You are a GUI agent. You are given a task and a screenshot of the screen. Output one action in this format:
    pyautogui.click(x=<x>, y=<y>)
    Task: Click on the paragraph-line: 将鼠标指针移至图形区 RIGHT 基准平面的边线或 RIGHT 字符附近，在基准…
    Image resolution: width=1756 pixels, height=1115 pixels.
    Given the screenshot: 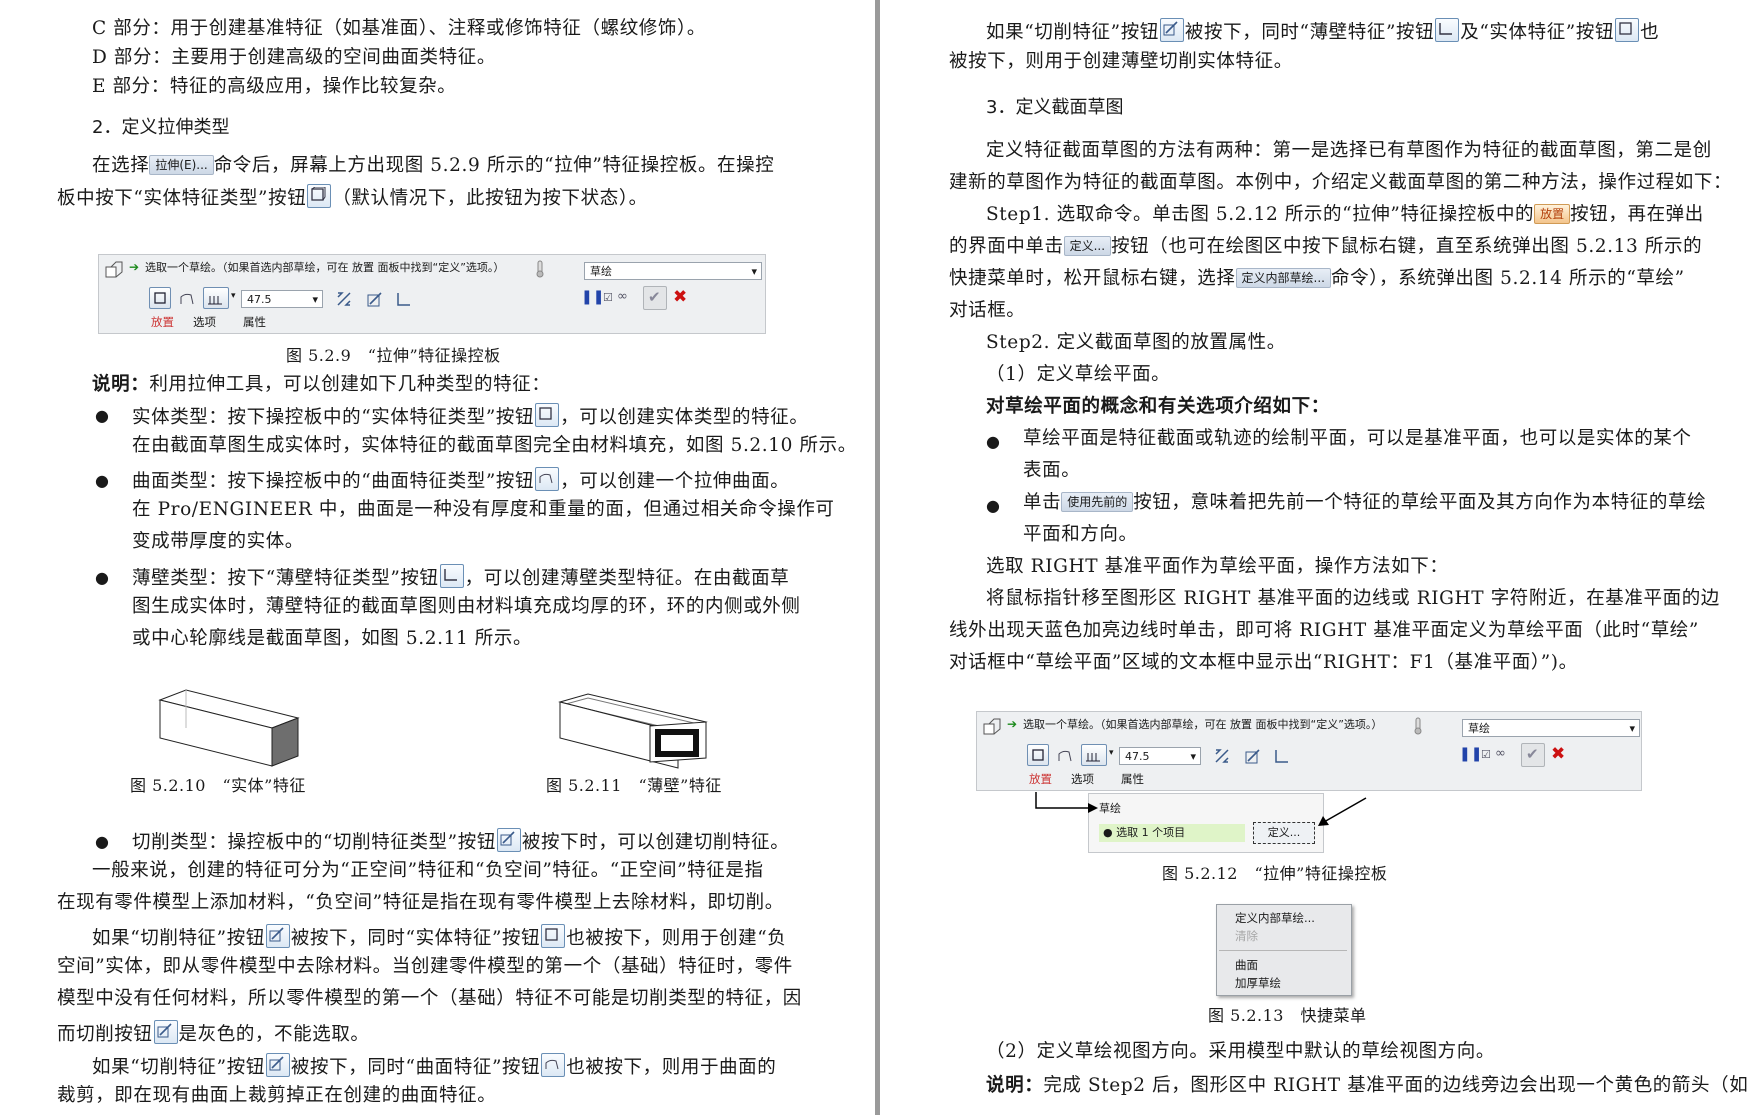 What is the action you would take?
    pyautogui.click(x=1353, y=598)
    